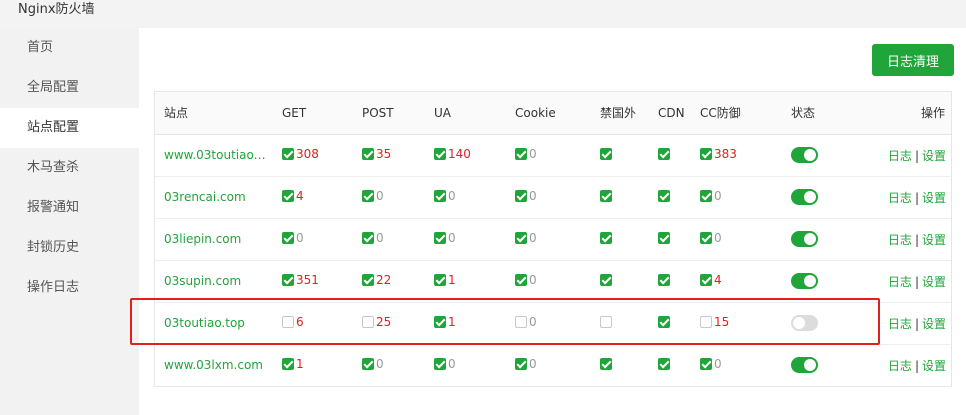 The width and height of the screenshot is (966, 415). What do you see at coordinates (389, 323) in the screenshot?
I see `post-cell: 25` at bounding box center [389, 323].